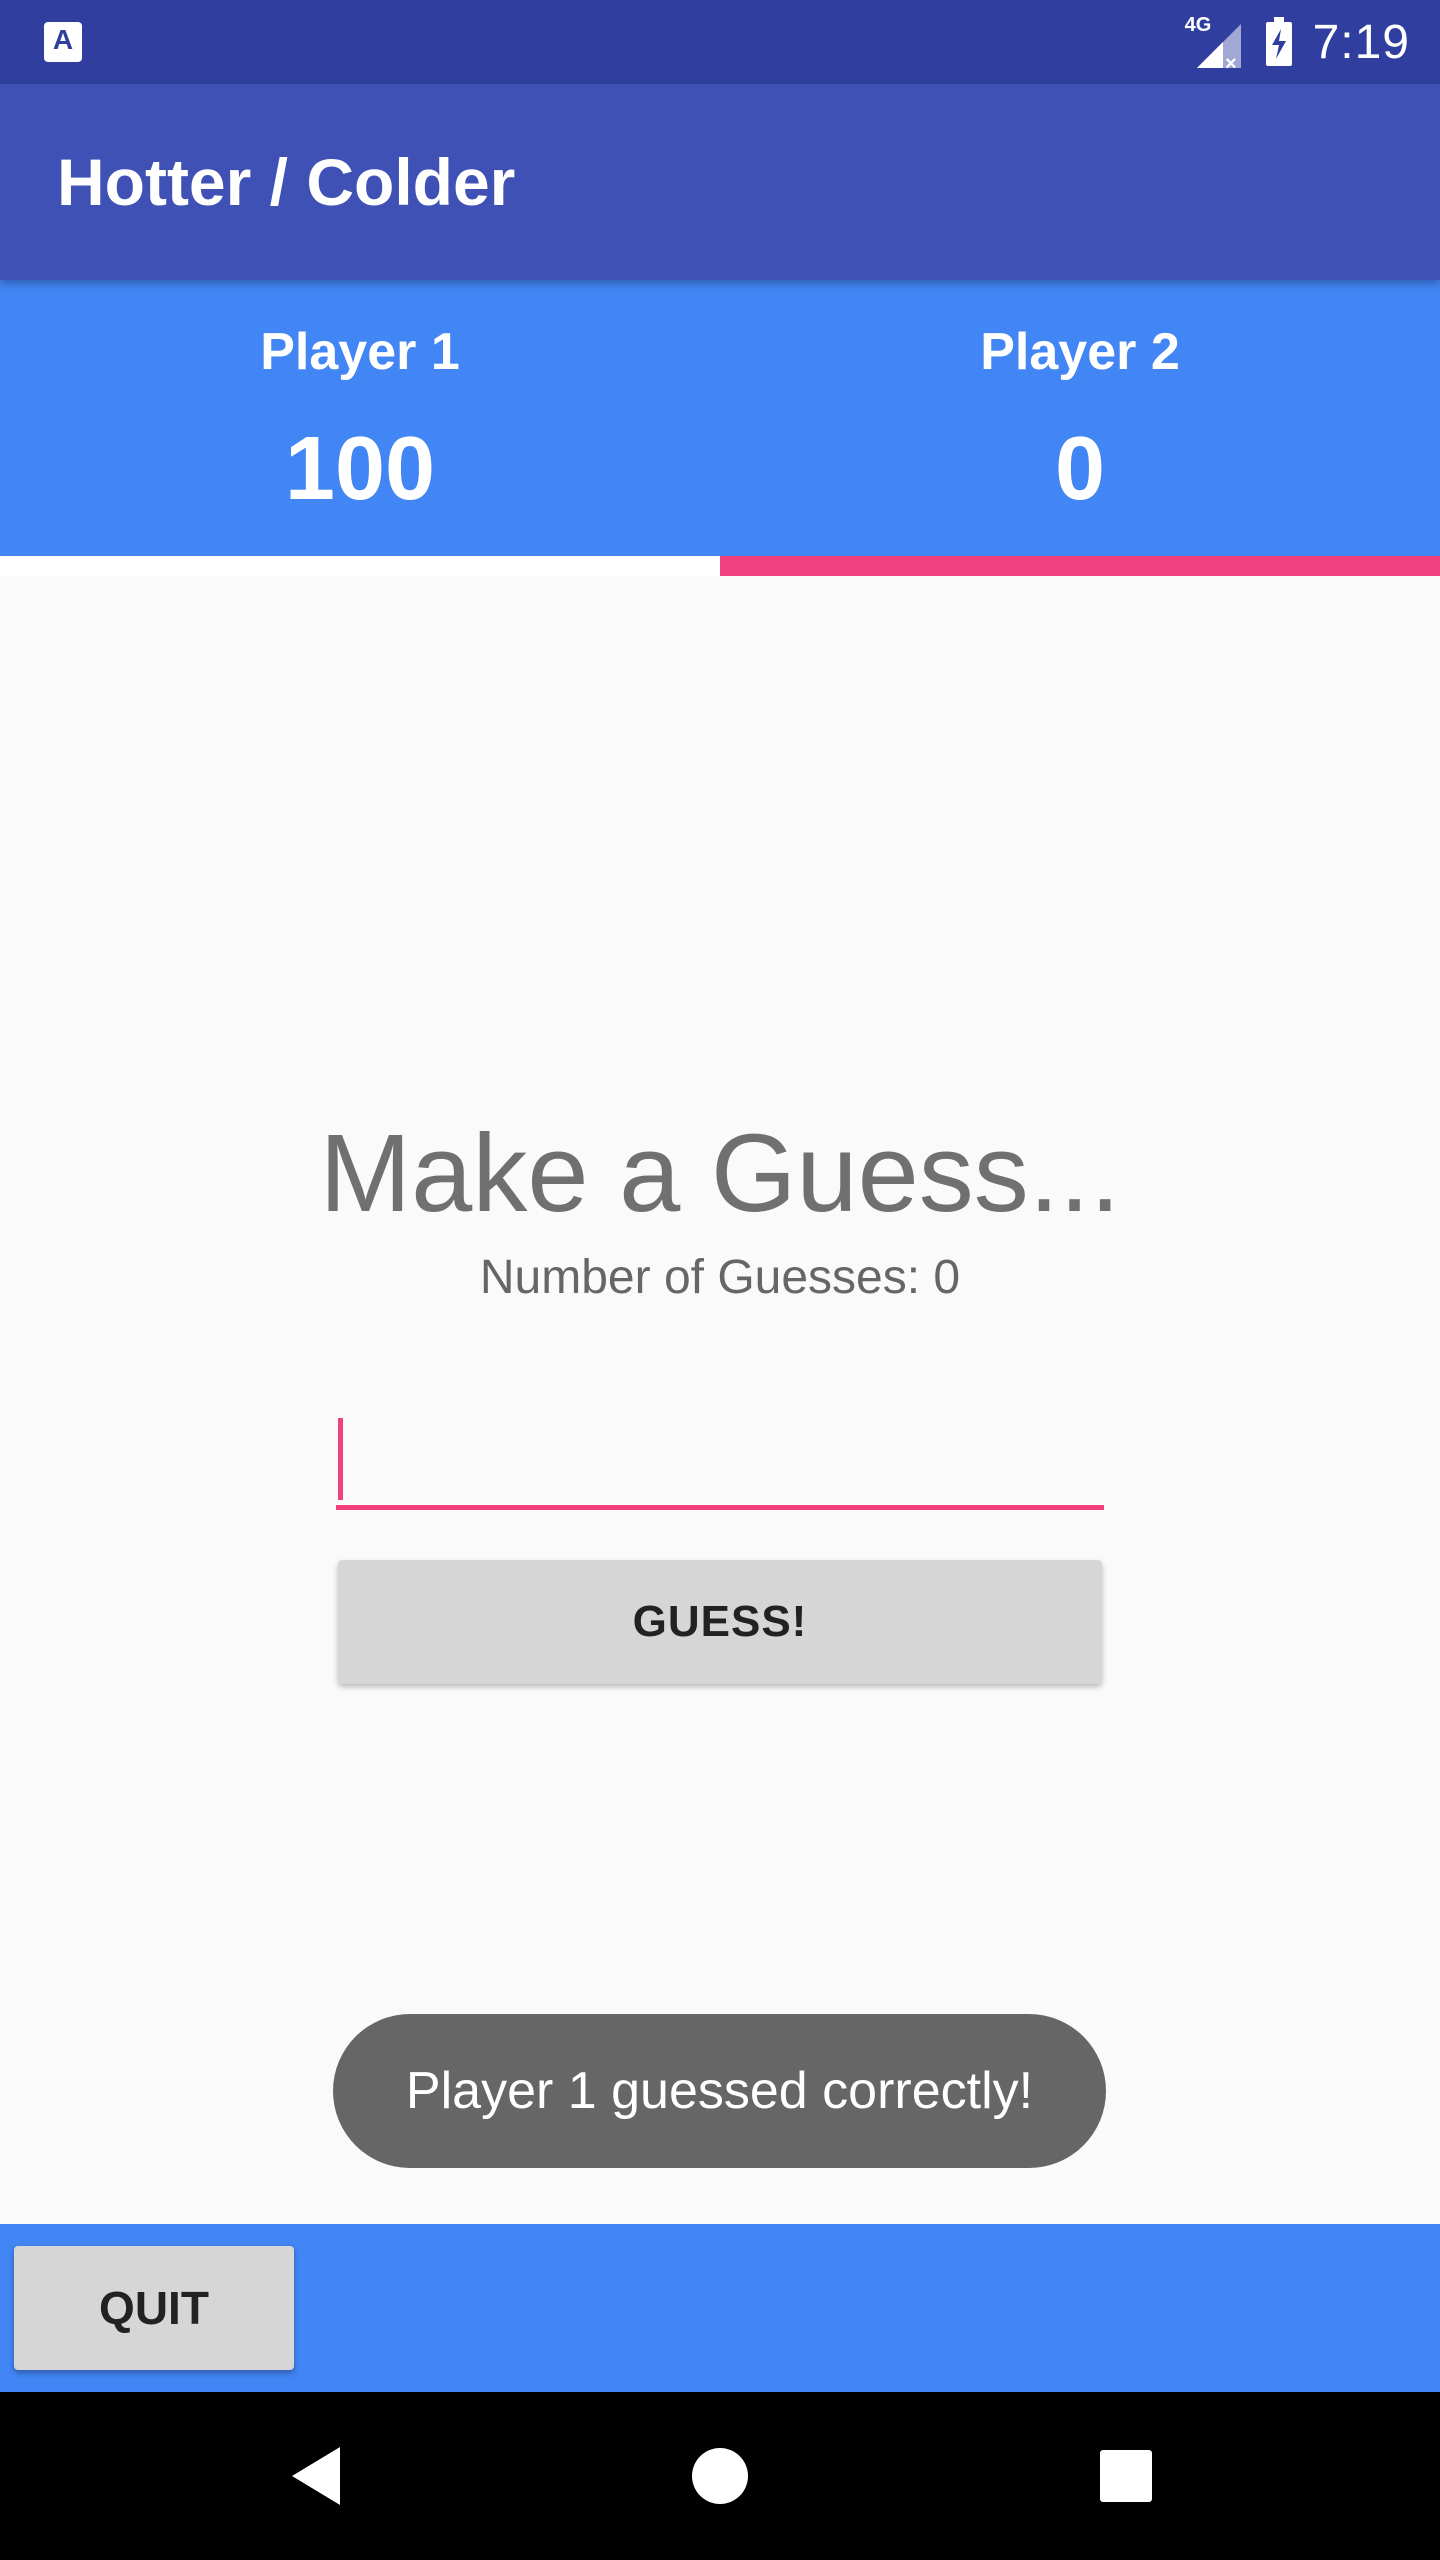 The width and height of the screenshot is (1440, 2560). Describe the element at coordinates (1215, 42) in the screenshot. I see `signal-icon: 4G ×` at that location.